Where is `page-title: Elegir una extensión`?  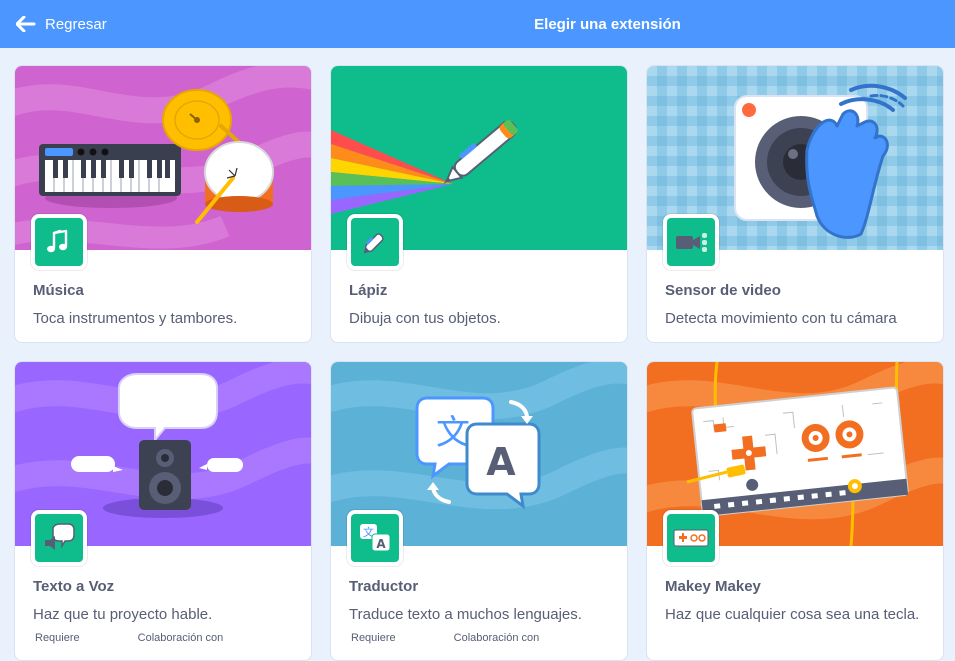
page-title: Elegir una extensión is located at coordinates (607, 24).